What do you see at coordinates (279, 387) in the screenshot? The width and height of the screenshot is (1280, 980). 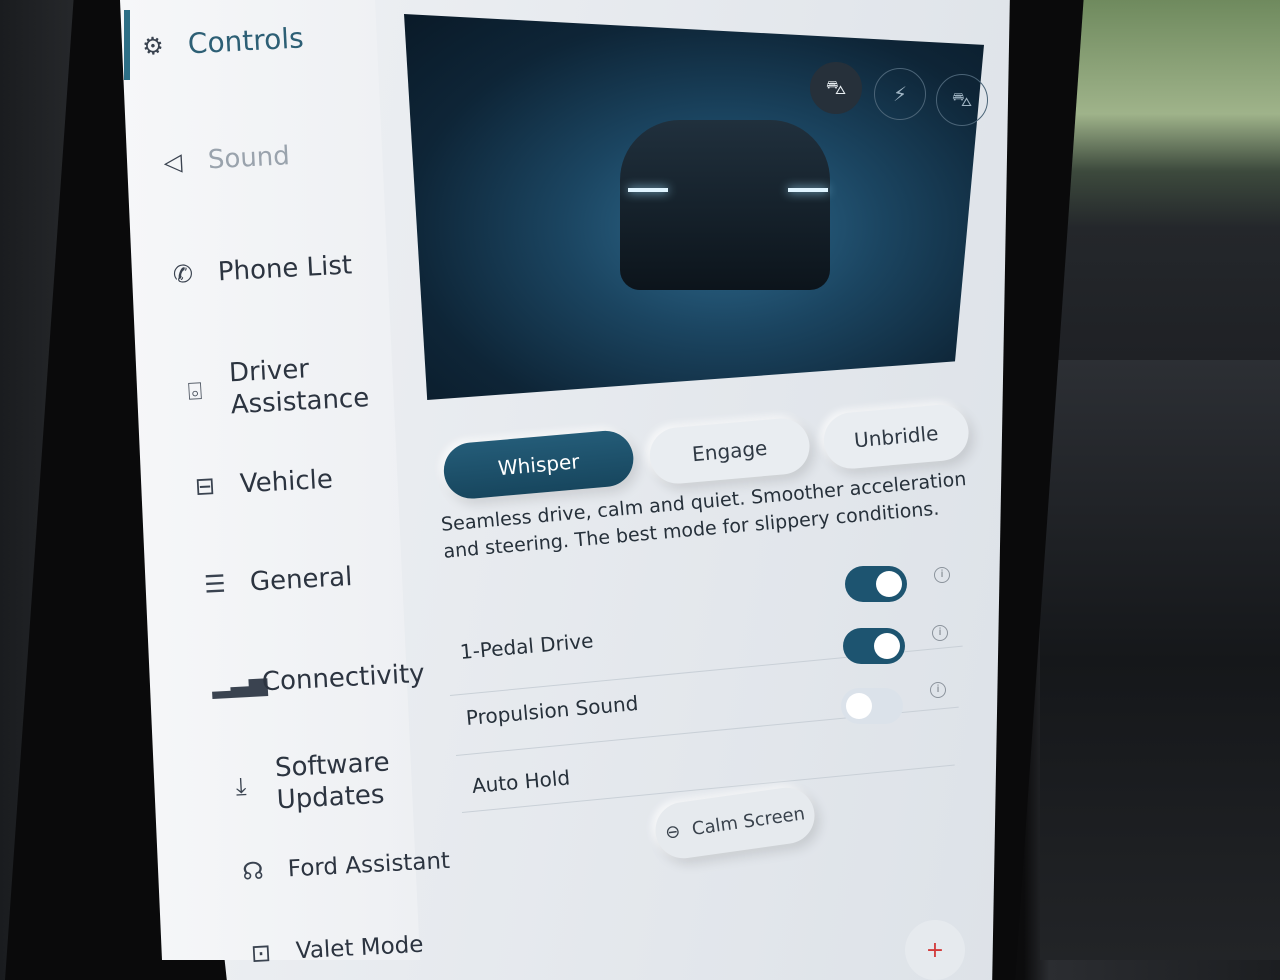 I see `sidebar-item-driver-assistance: ⌻ Driver Assistance` at bounding box center [279, 387].